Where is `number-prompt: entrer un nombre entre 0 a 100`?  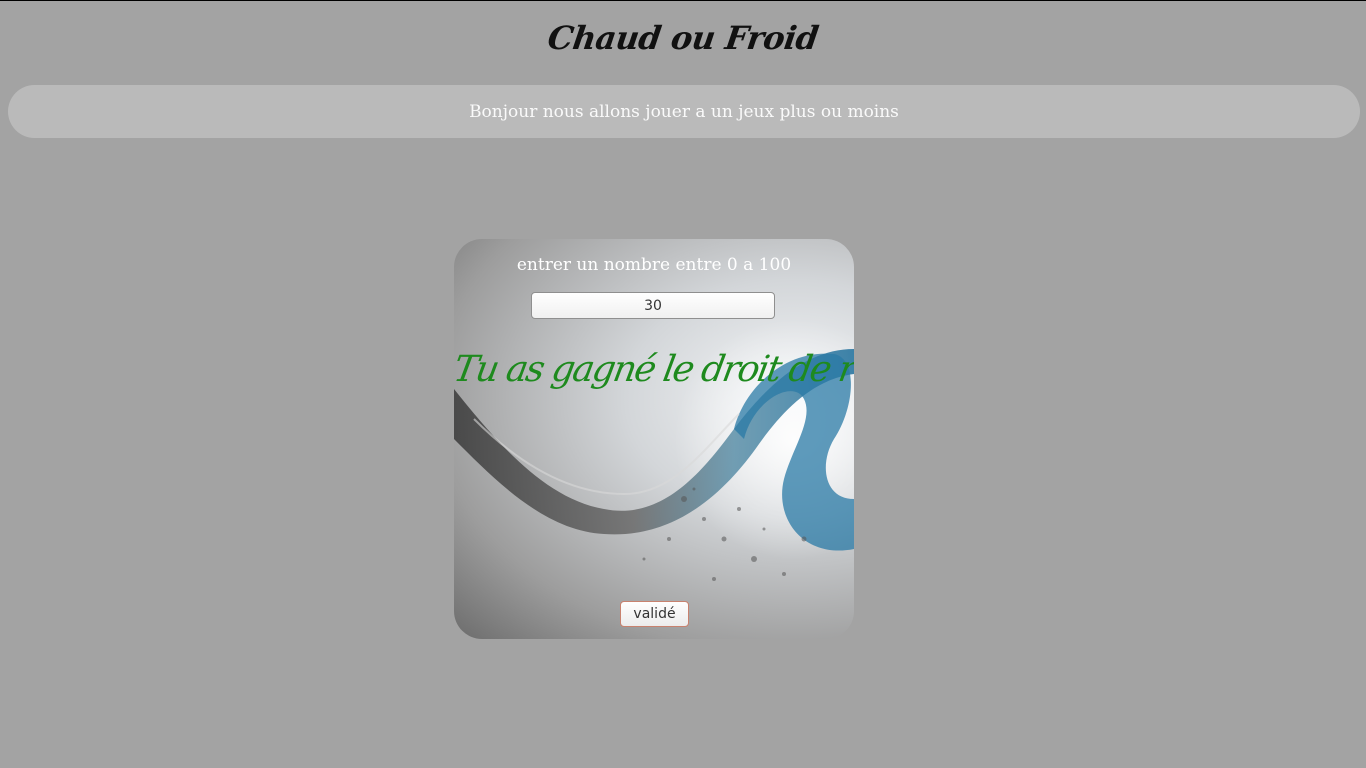
number-prompt: entrer un nombre entre 0 a 100 is located at coordinates (654, 265).